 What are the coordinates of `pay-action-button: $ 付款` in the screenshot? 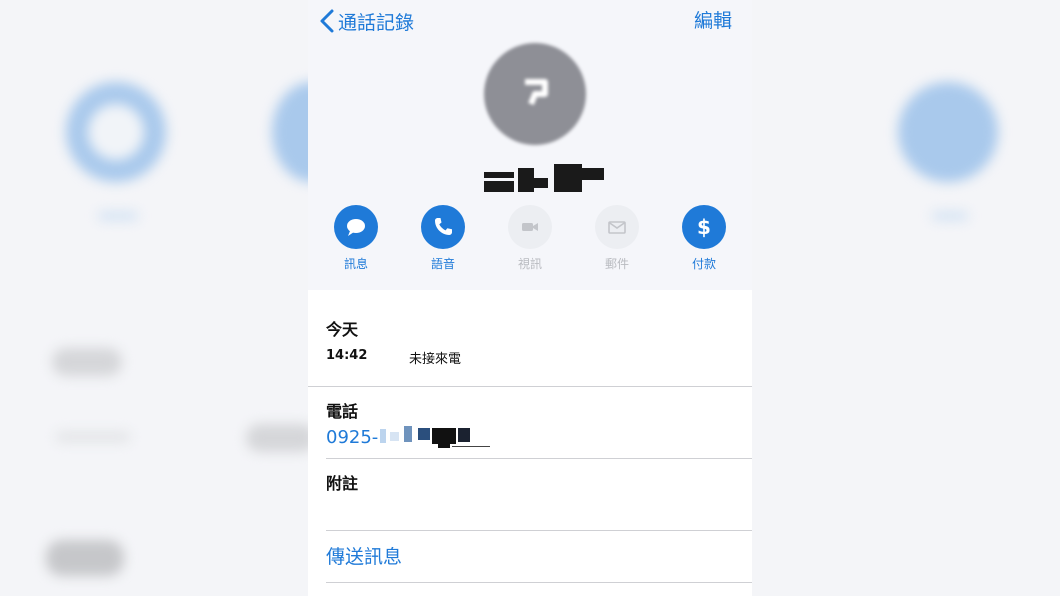 It's located at (704, 240).